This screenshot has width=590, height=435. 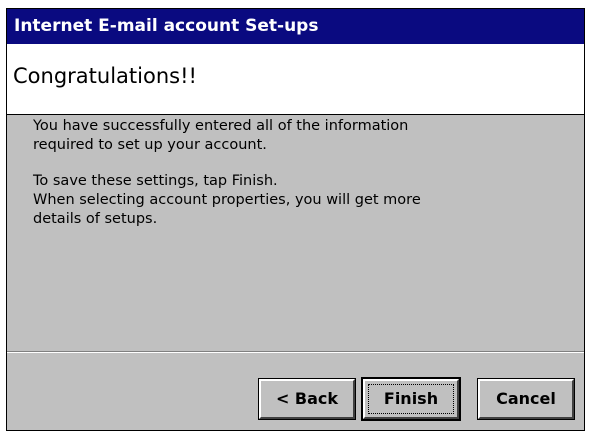 I want to click on window-title: Internet E-mail account Set-ups, so click(x=166, y=26).